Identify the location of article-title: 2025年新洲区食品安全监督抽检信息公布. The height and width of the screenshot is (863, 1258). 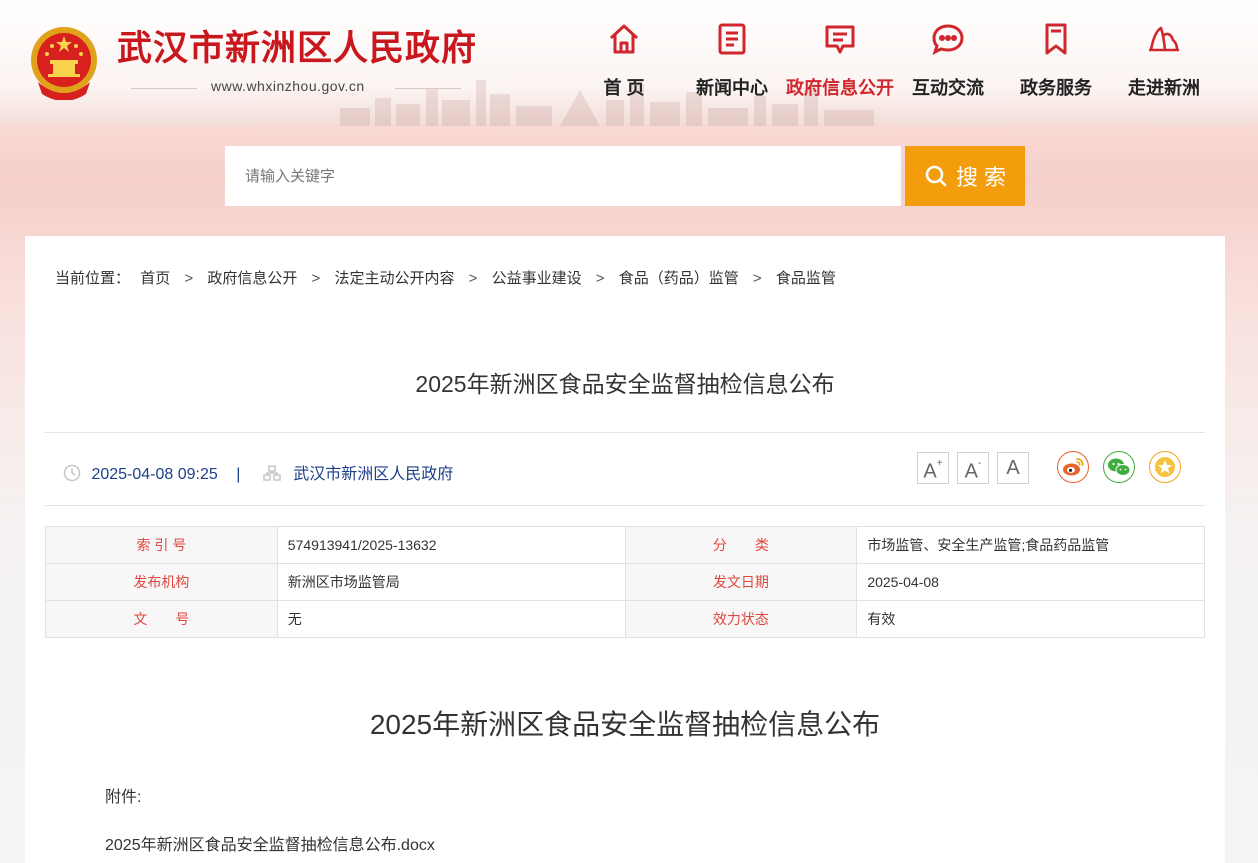
(625, 384).